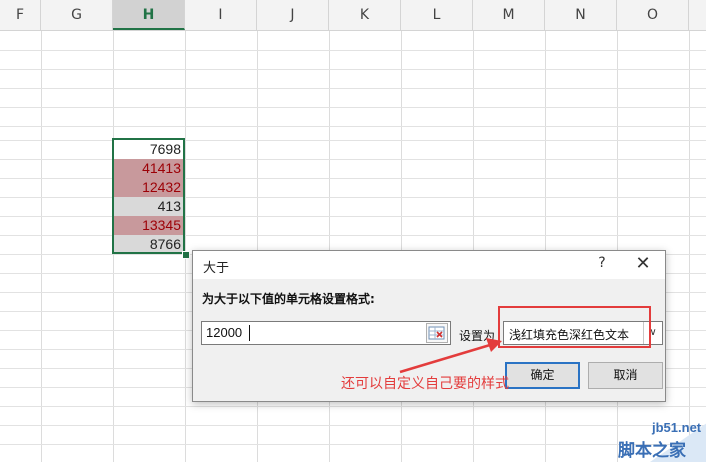 This screenshot has height=464, width=706. I want to click on cell-h: 7698, so click(149, 149).